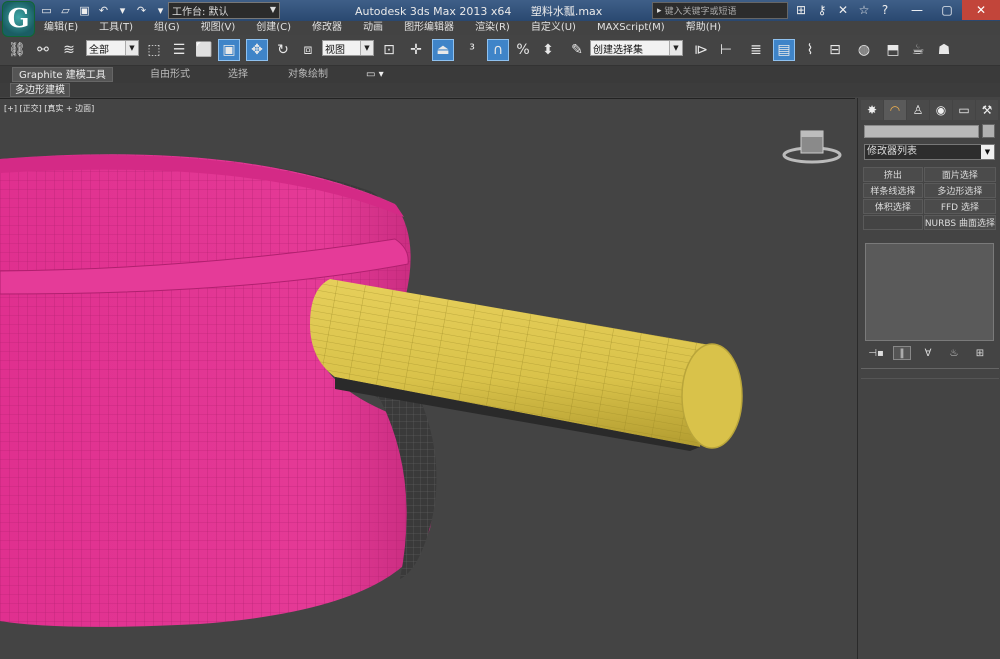 The width and height of the screenshot is (1000, 659). What do you see at coordinates (224, 10) in the screenshot?
I see `workspace-select: 工作台: 默认 ▼` at bounding box center [224, 10].